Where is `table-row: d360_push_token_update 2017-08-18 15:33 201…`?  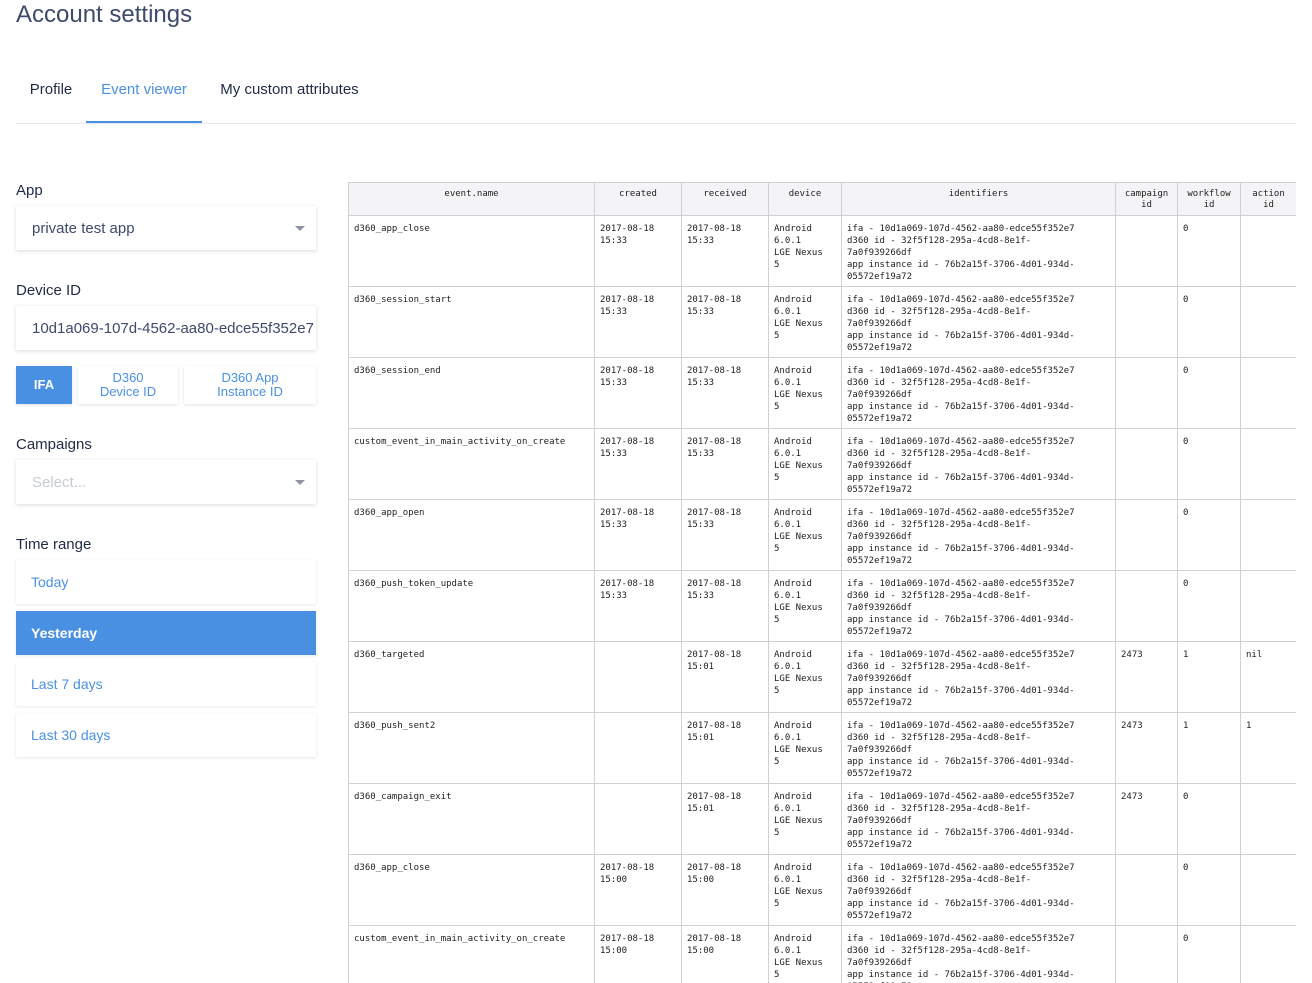 table-row: d360_push_token_update 2017-08-18 15:33 201… is located at coordinates (822, 606).